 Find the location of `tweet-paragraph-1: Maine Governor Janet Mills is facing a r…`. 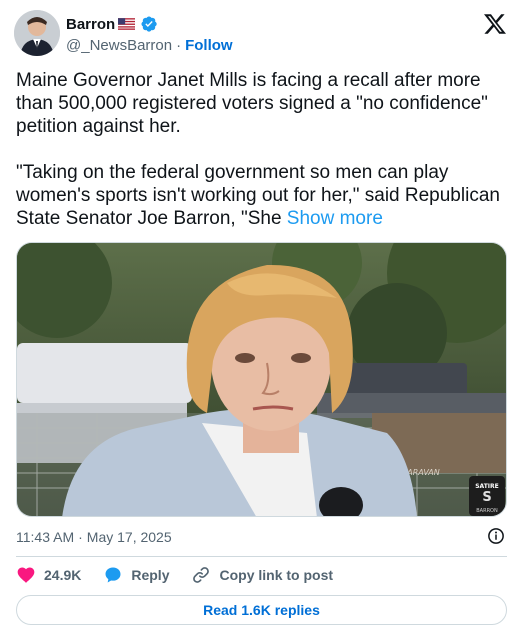

tweet-paragraph-1: Maine Governor Janet Mills is facing a r… is located at coordinates (255, 103).